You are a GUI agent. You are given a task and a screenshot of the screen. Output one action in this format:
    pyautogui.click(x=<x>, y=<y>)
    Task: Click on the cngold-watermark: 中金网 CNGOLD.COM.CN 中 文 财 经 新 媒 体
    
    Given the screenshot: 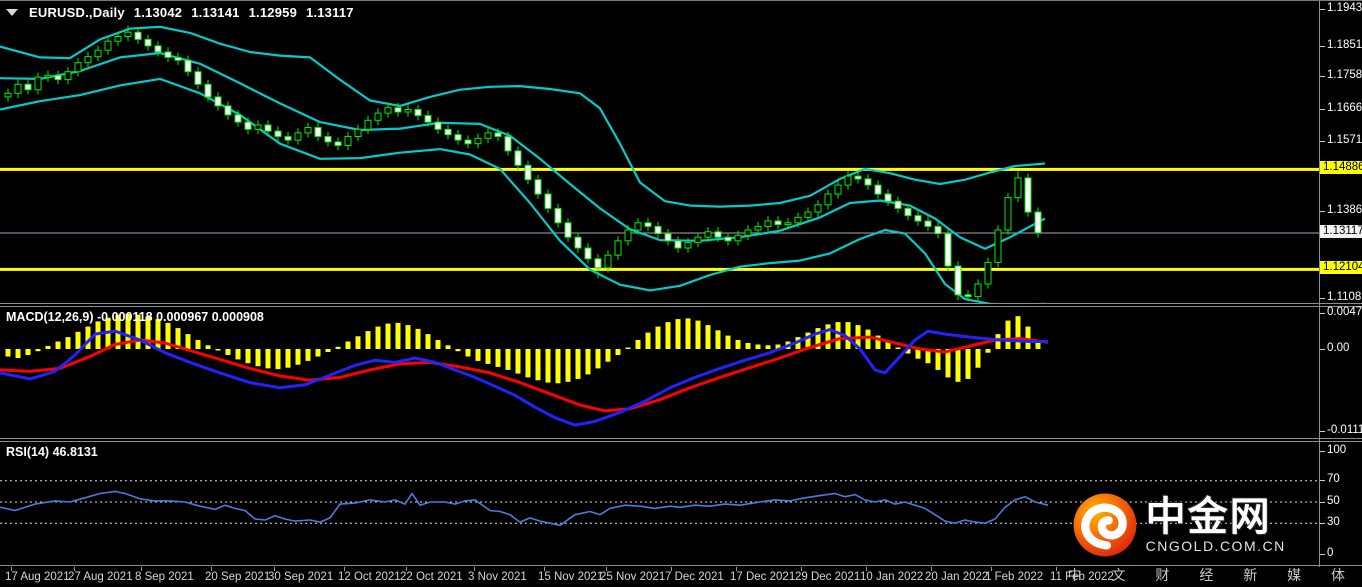 What is the action you would take?
    pyautogui.click(x=1213, y=536)
    